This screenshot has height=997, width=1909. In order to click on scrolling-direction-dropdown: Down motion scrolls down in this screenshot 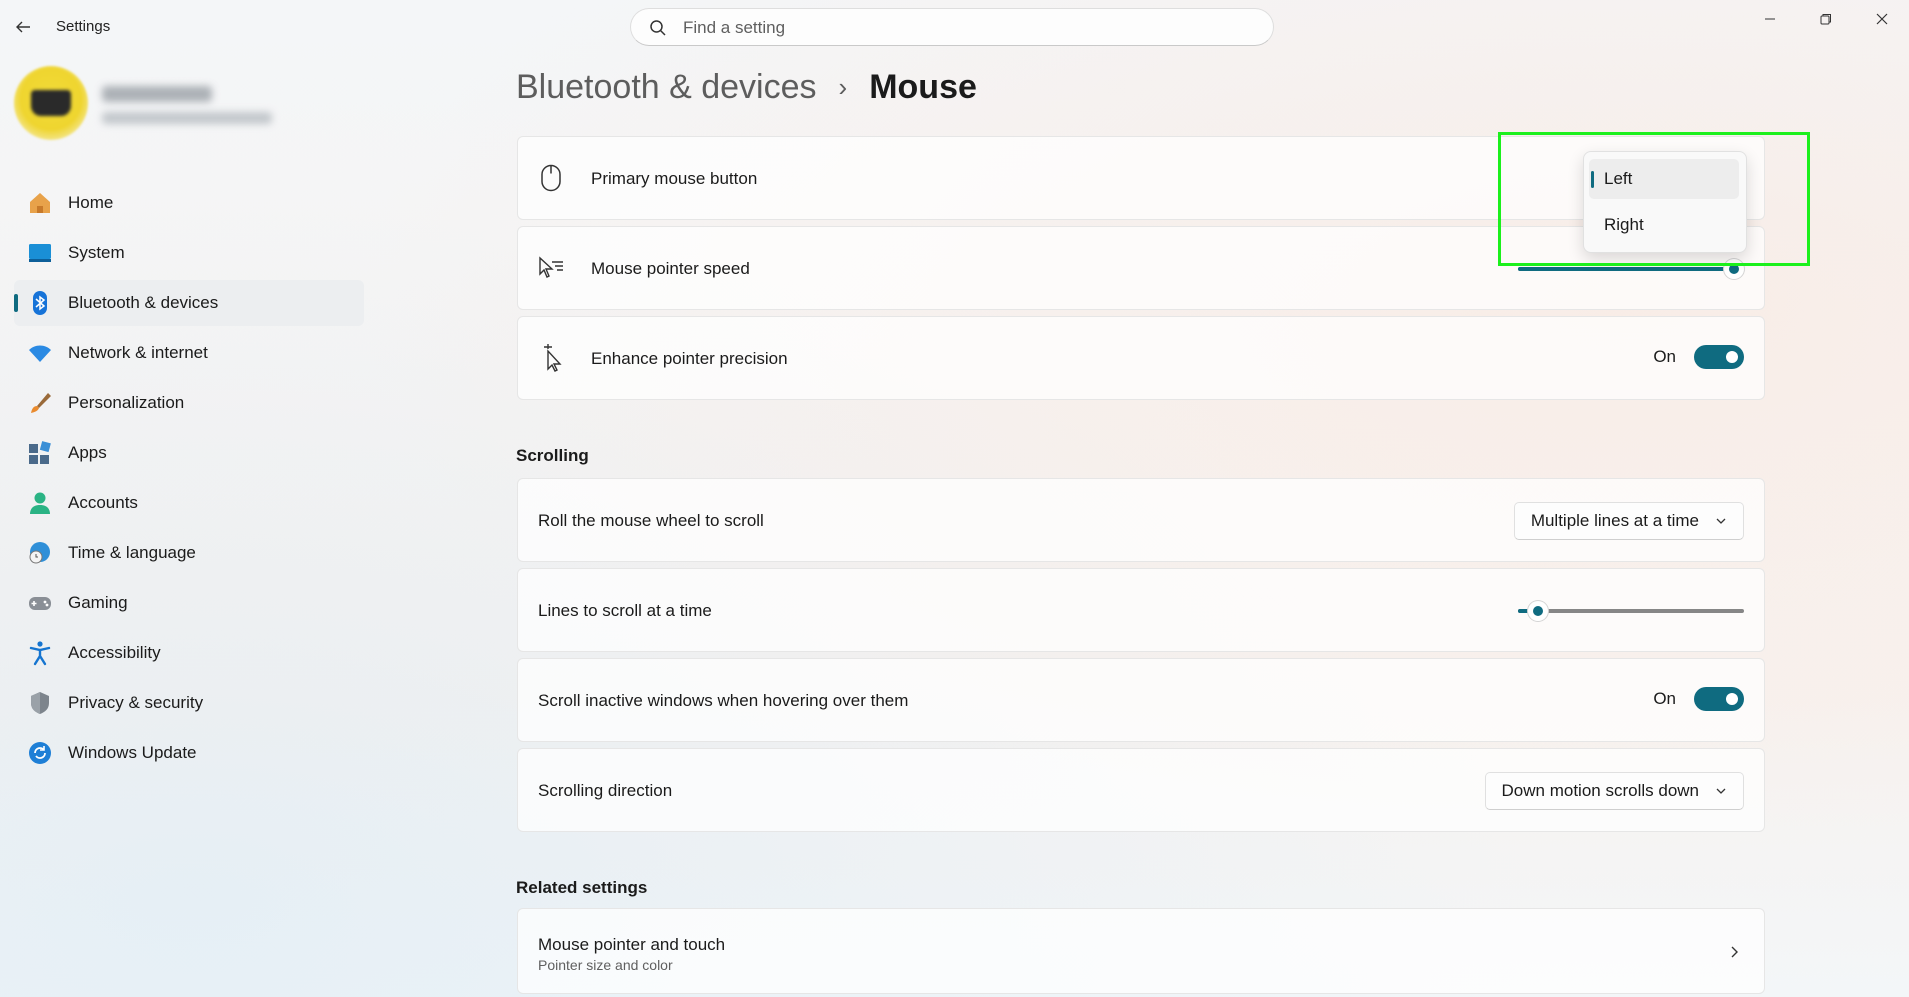, I will do `click(1614, 791)`.